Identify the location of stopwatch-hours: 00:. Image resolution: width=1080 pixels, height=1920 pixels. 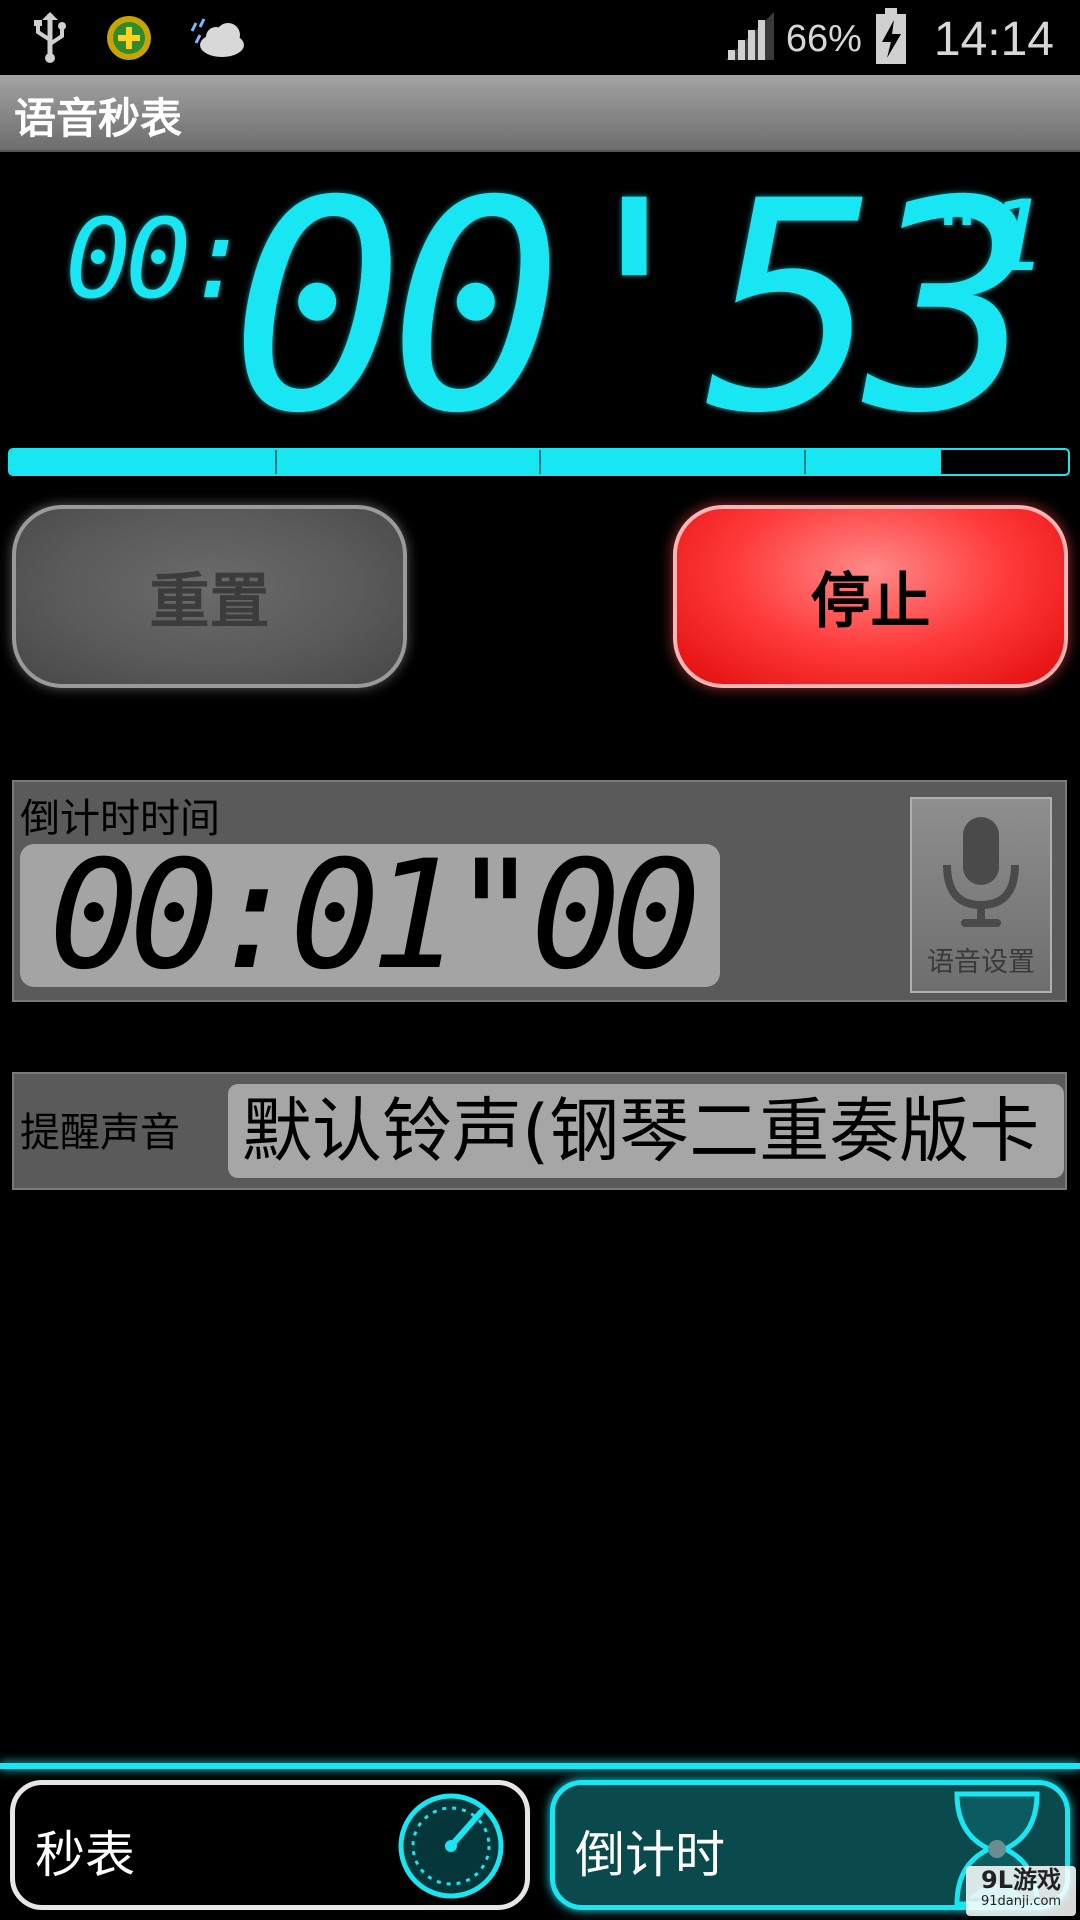
(158, 259).